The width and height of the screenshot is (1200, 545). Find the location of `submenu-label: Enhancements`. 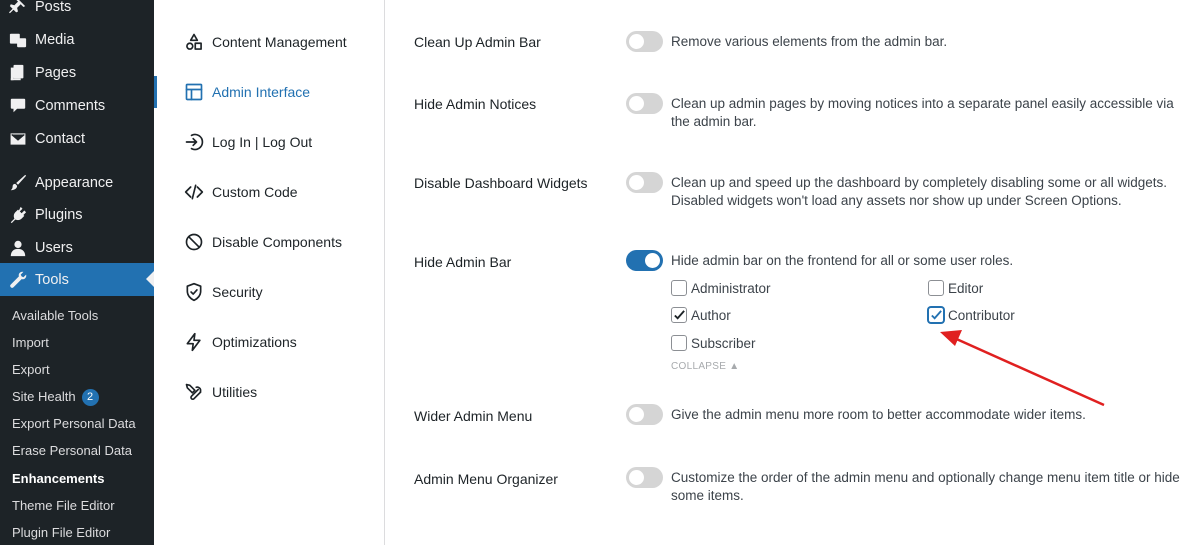

submenu-label: Enhancements is located at coordinates (58, 478).